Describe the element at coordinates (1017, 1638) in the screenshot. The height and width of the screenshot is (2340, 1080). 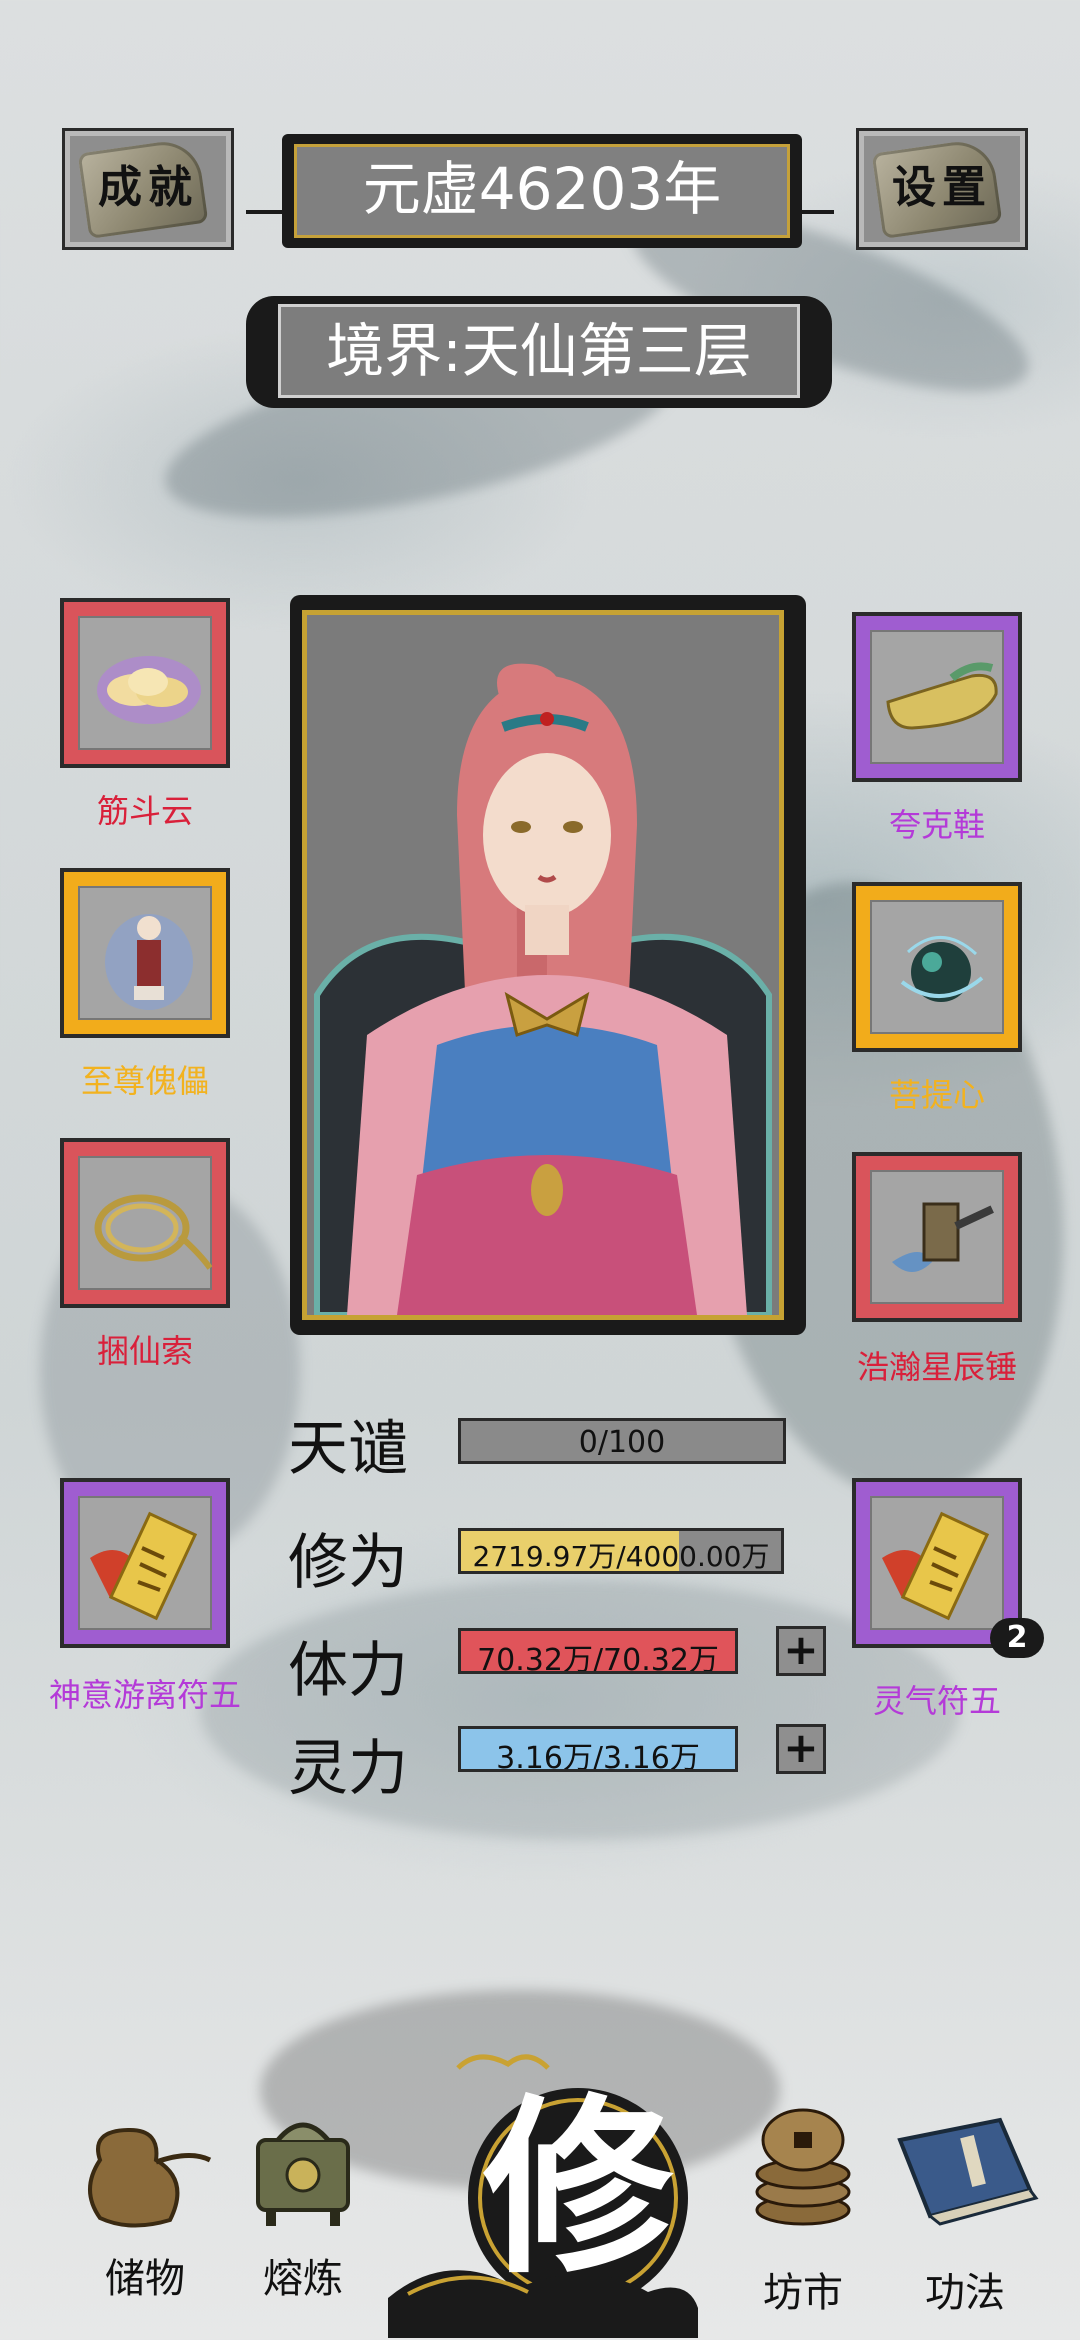
I see `item-count-badge: 2` at that location.